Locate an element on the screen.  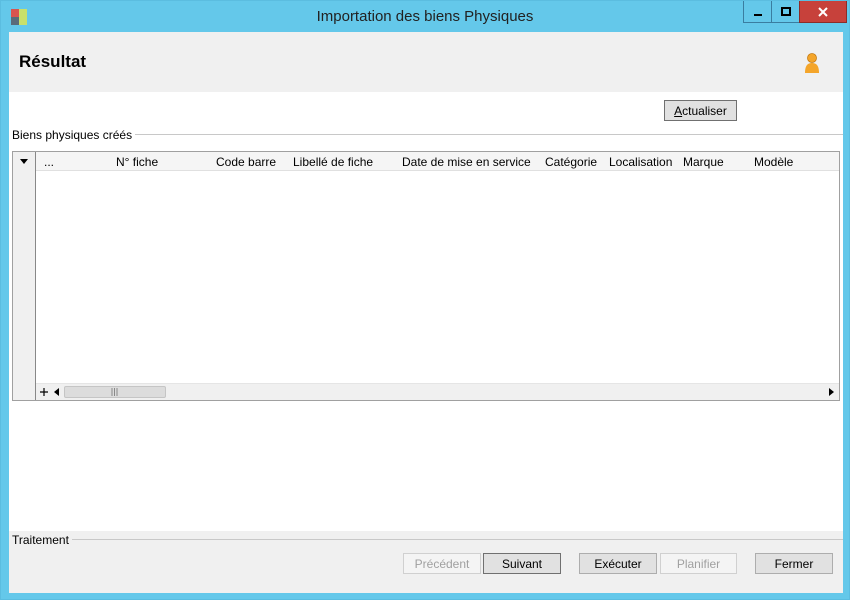
previous-button: Précédent is located at coordinates (442, 563).